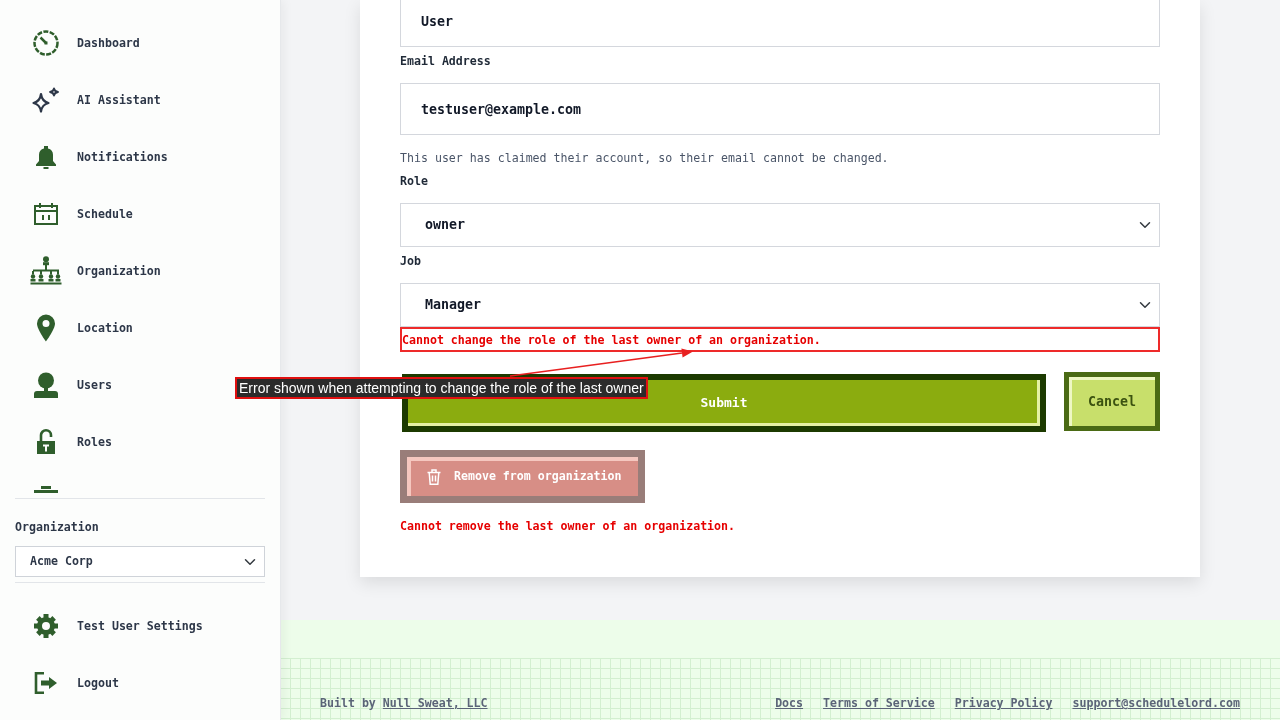 The width and height of the screenshot is (1280, 720). I want to click on map-pin-icon, so click(46, 327).